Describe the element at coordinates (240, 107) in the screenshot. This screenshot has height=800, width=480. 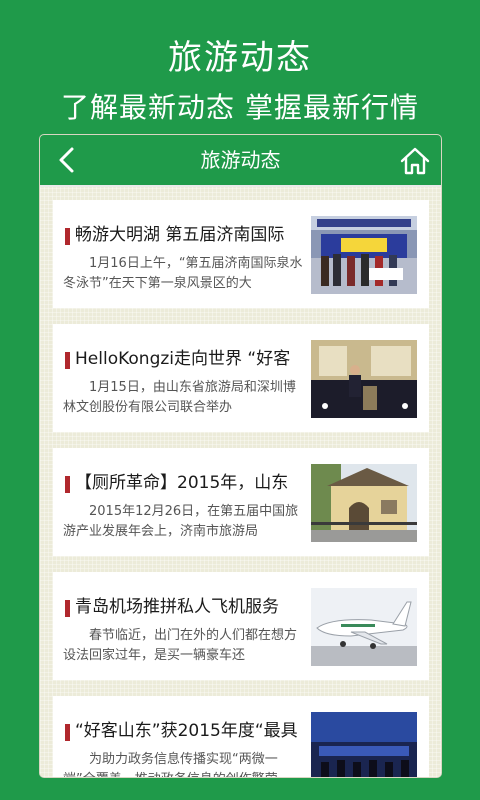
I see `promo-subtitle: 了解最新动态 掌握最新行情` at that location.